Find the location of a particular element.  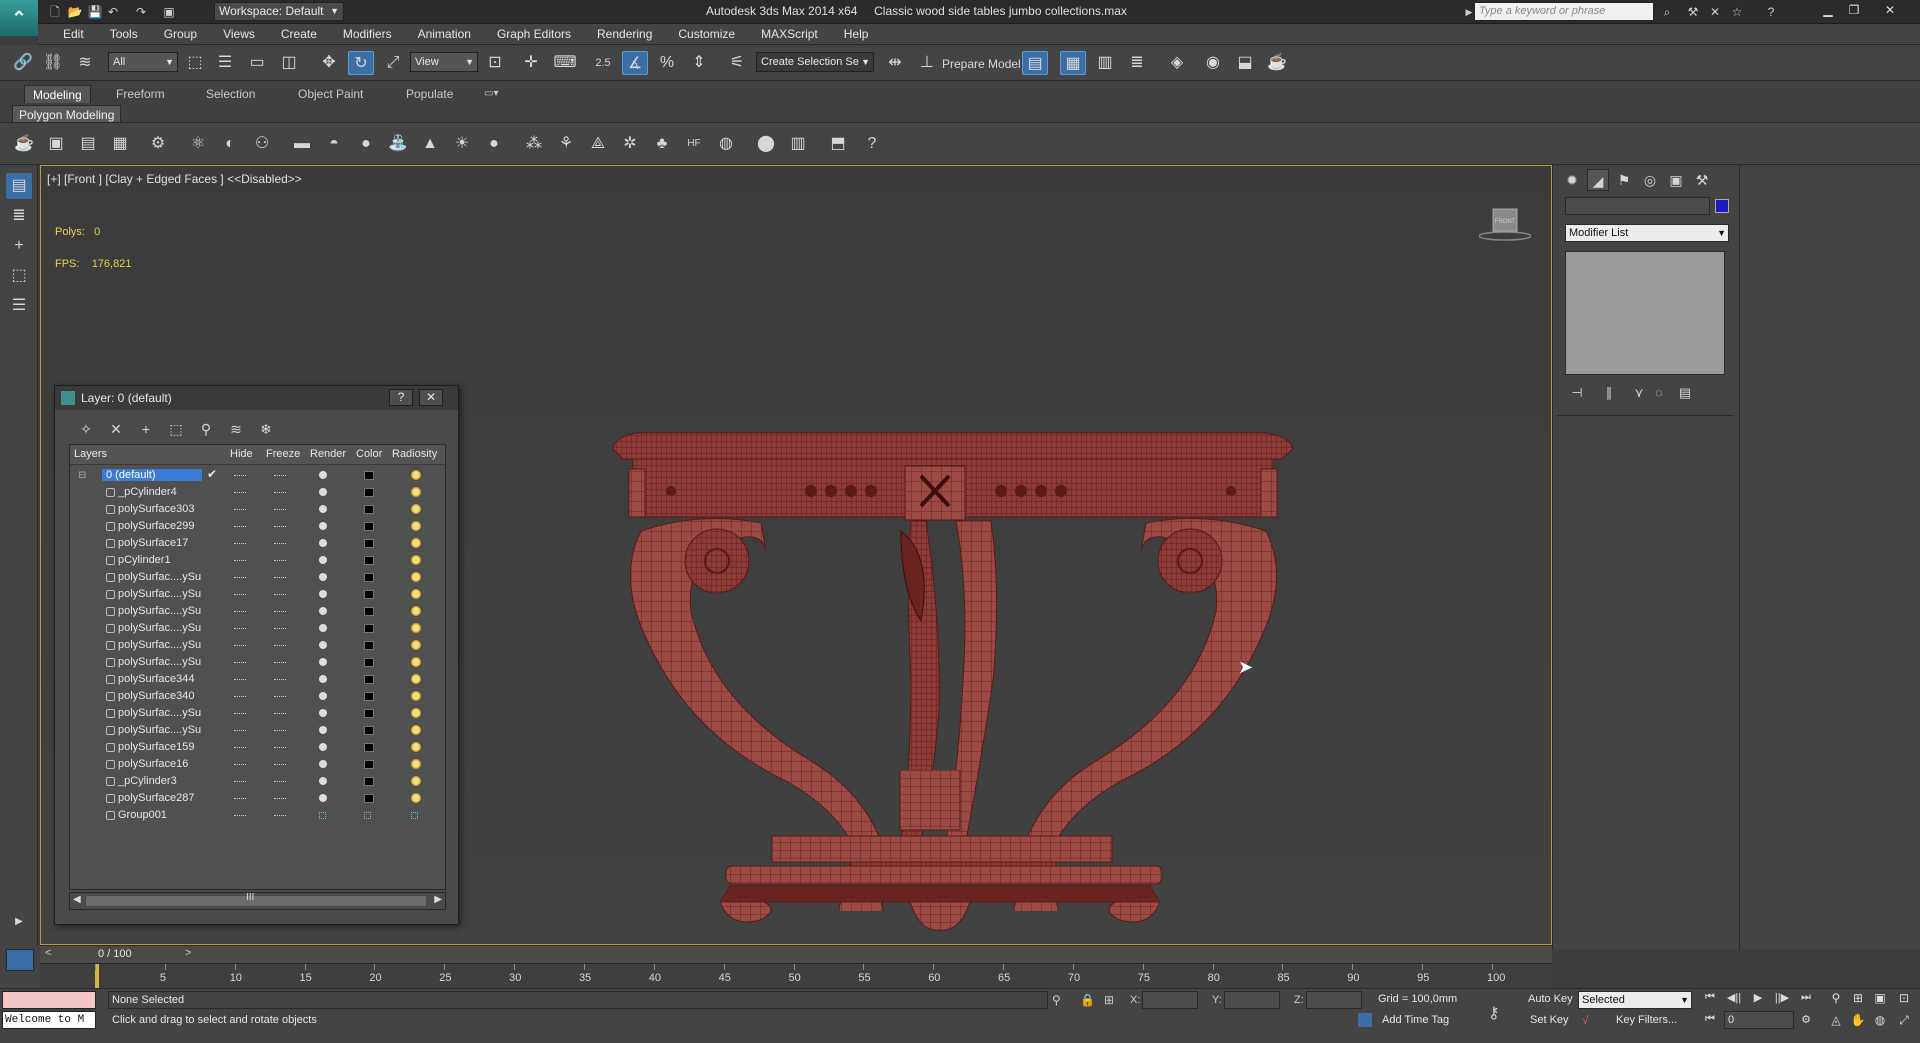

sun-light-icon: ☀ is located at coordinates (462, 144).